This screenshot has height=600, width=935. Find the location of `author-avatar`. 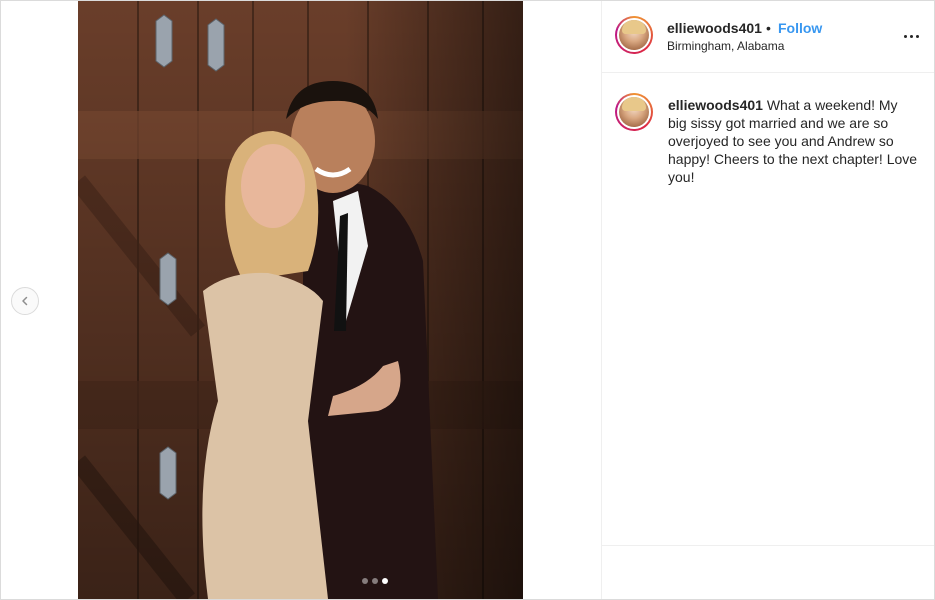

author-avatar is located at coordinates (634, 35).